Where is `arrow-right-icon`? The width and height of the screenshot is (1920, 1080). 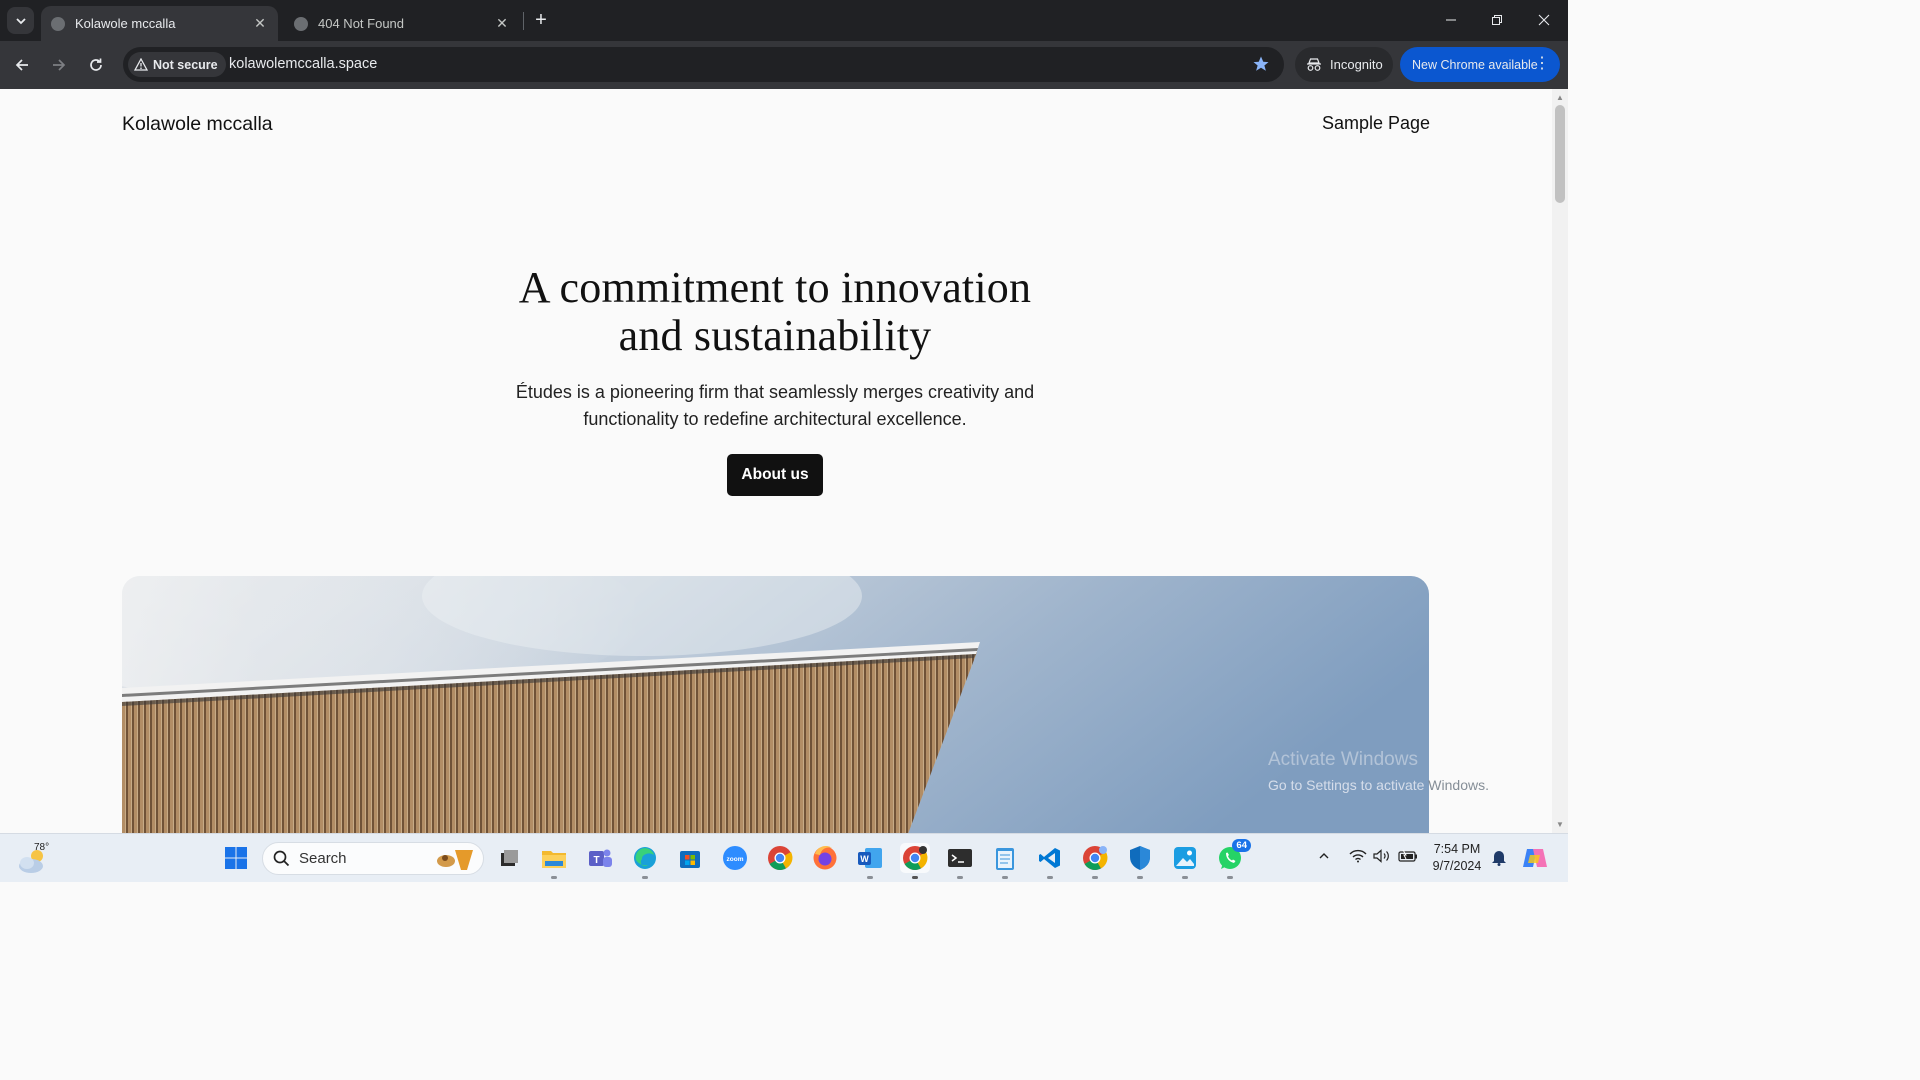
arrow-right-icon is located at coordinates (59, 65).